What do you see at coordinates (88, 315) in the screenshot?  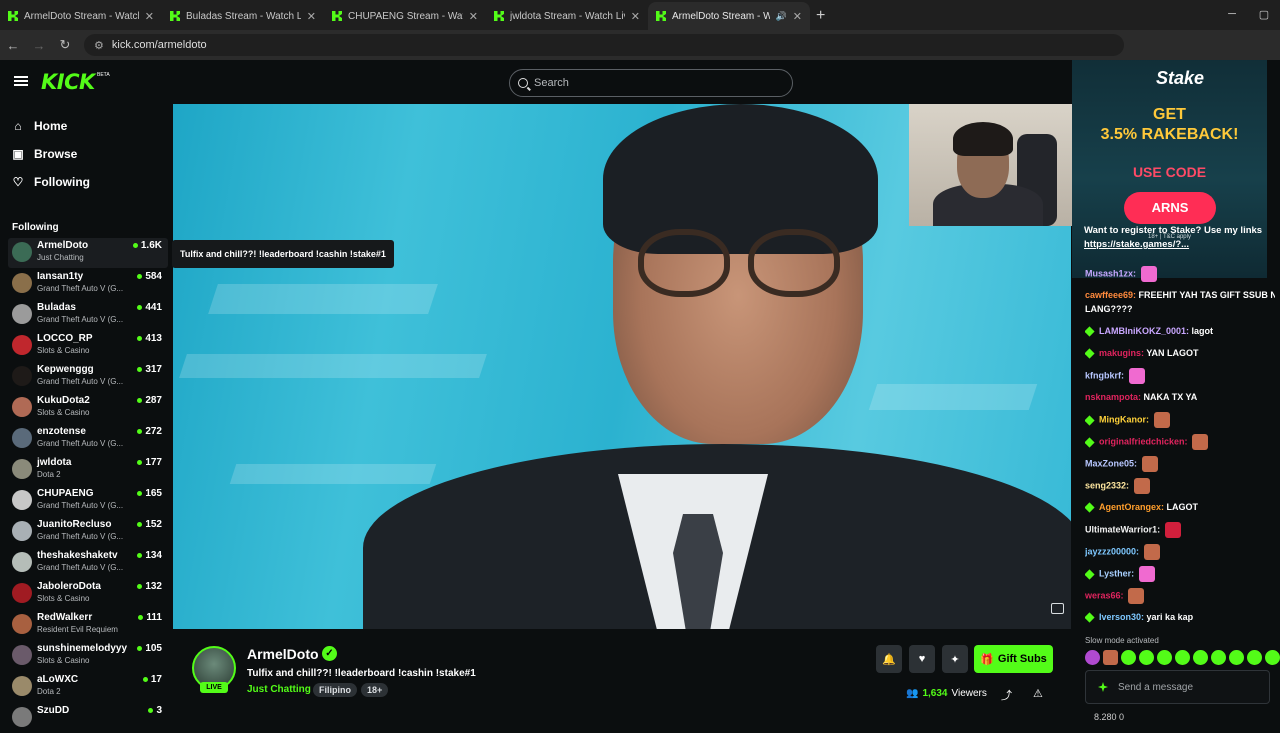 I see `followed-channel: Buladas Grand Theft Auto V (G... 441` at bounding box center [88, 315].